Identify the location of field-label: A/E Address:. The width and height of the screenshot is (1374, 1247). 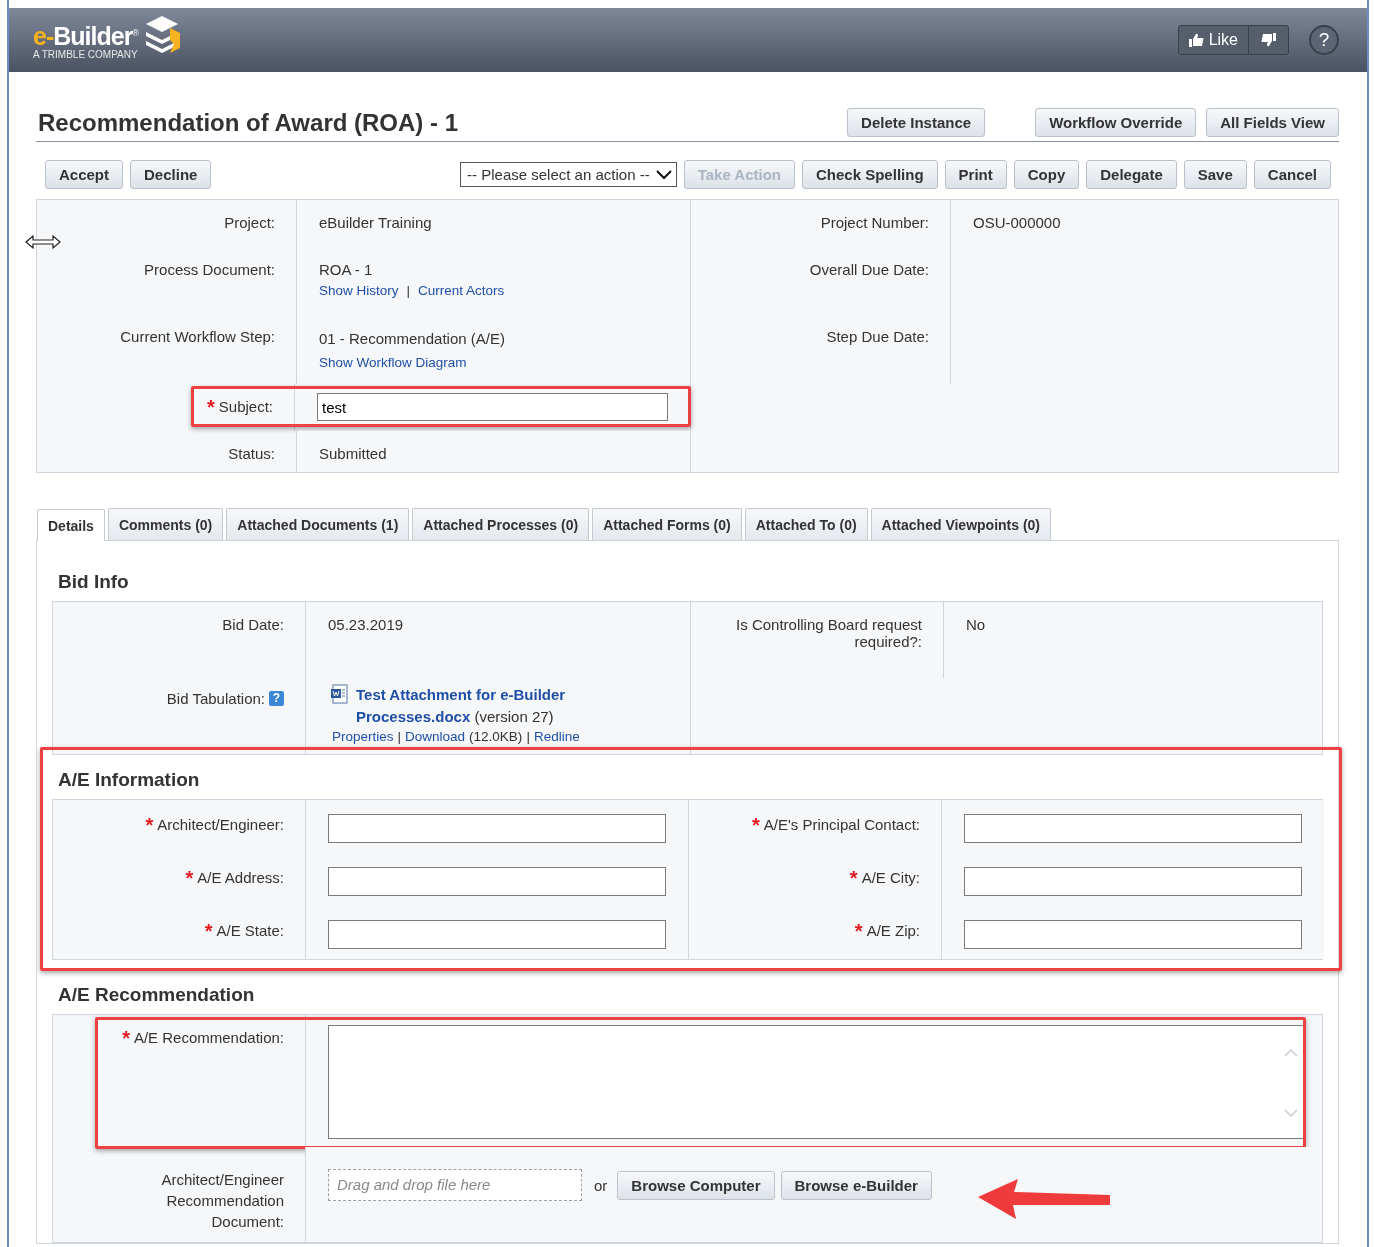
(240, 877).